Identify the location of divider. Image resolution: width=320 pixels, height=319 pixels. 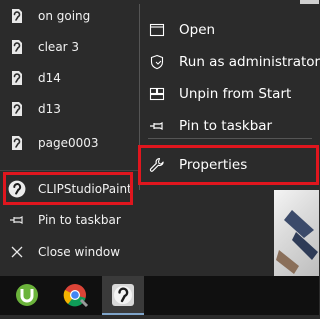
(70, 170).